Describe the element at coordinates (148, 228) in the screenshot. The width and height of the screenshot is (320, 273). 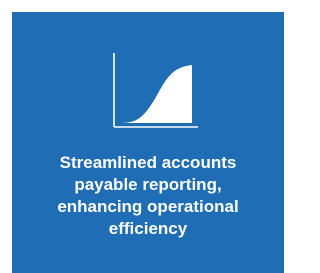
I see `card-text-line: efficiency` at that location.